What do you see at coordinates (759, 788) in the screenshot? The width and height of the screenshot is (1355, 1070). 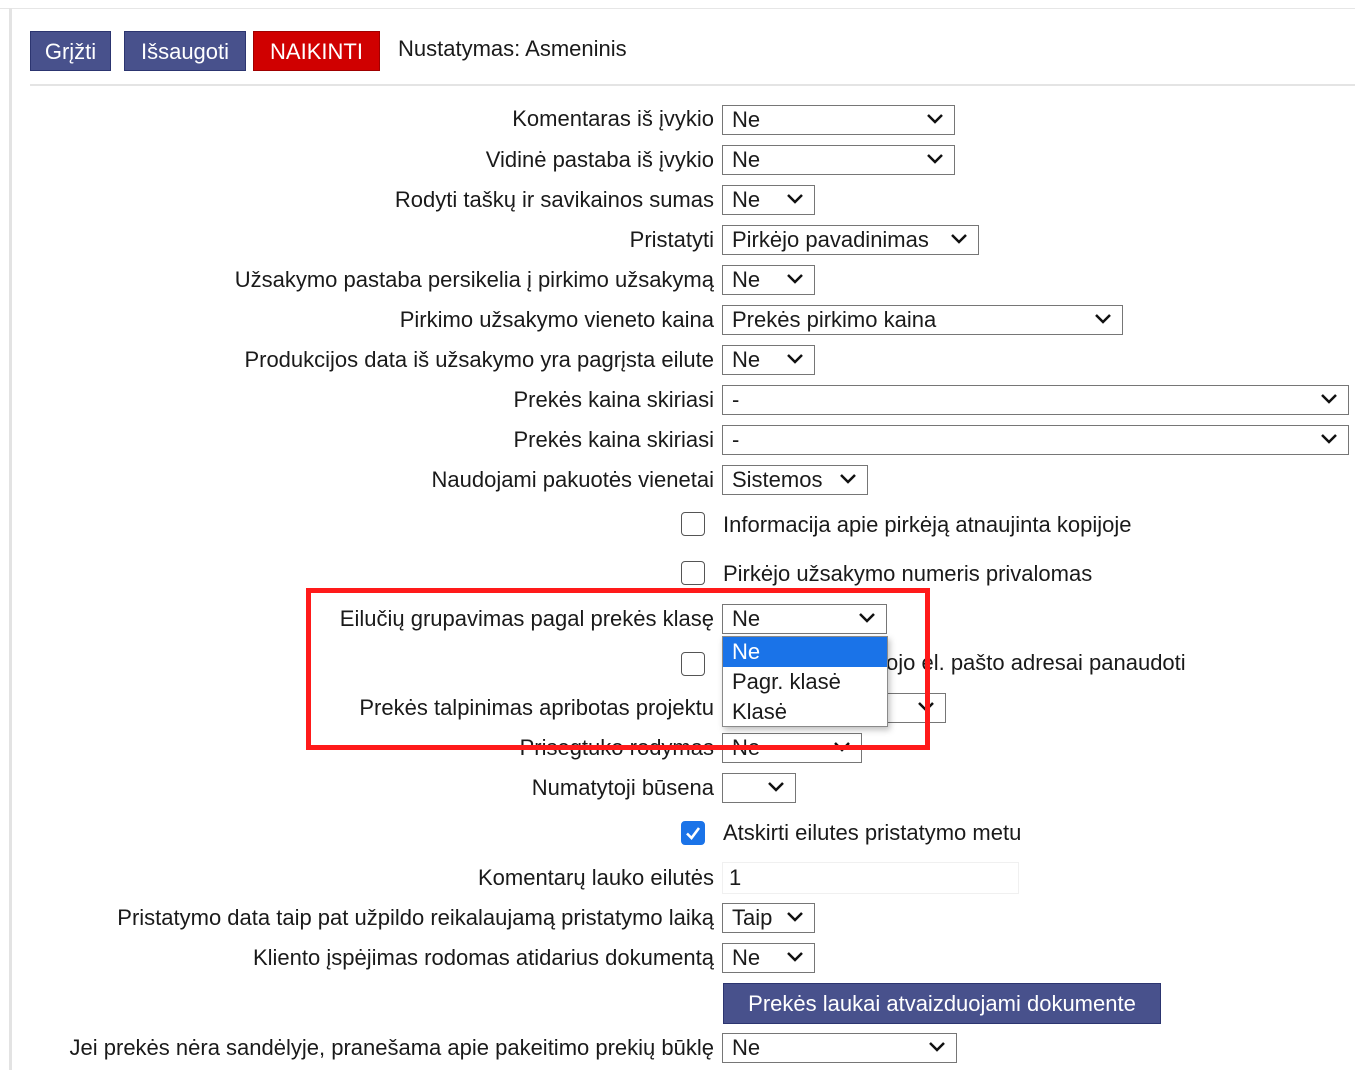 I see `select-default-status` at bounding box center [759, 788].